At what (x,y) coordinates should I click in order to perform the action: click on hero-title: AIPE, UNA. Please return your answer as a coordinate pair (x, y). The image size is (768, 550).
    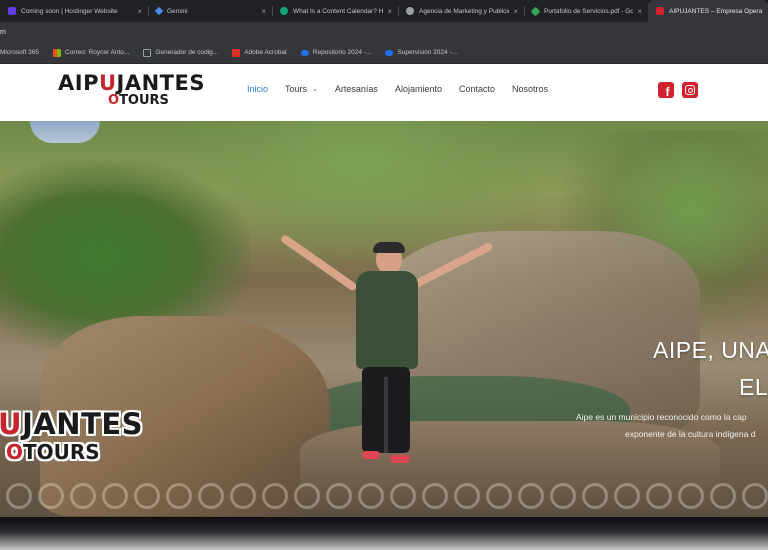
    Looking at the image, I should click on (710, 350).